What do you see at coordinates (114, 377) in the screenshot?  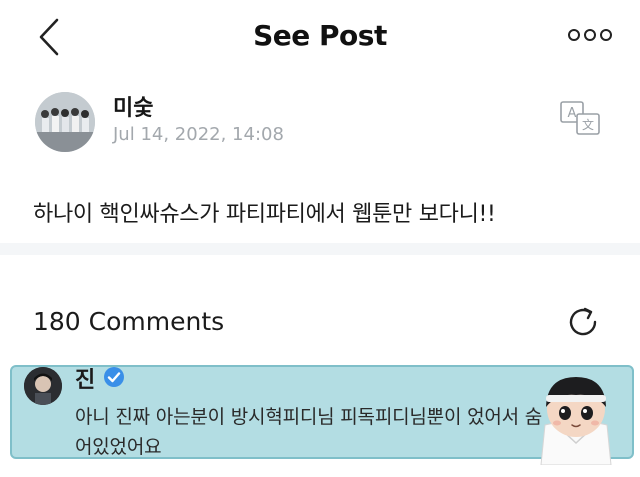 I see `verified-badge-icon` at bounding box center [114, 377].